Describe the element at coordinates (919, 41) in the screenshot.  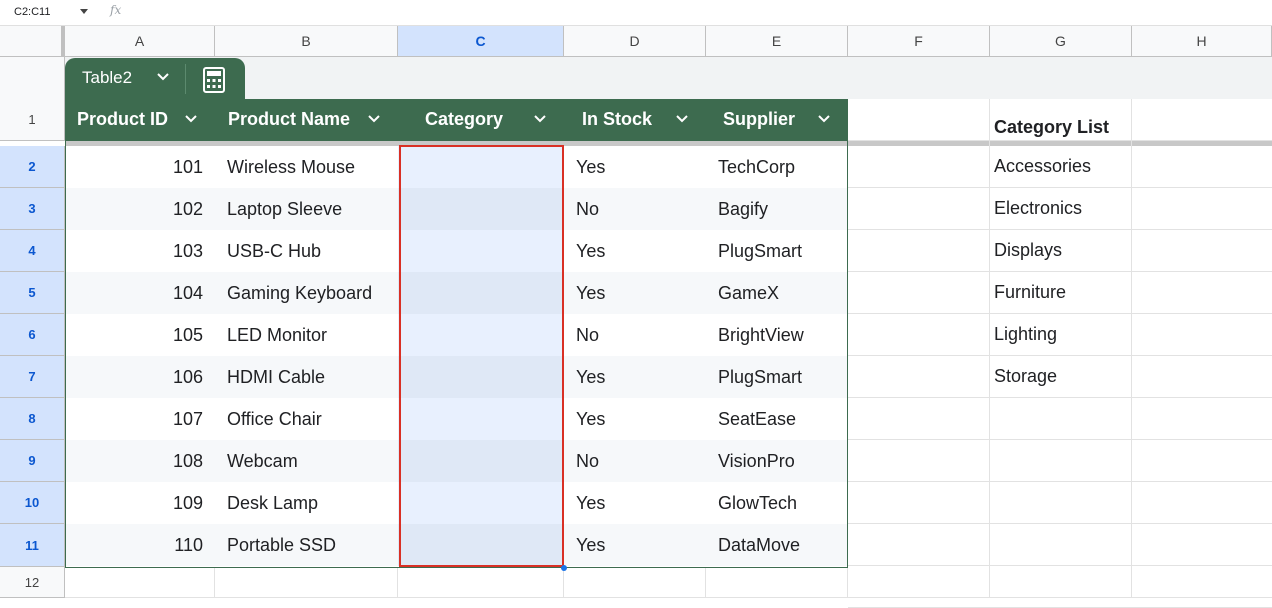
I see `column-header-f: F` at that location.